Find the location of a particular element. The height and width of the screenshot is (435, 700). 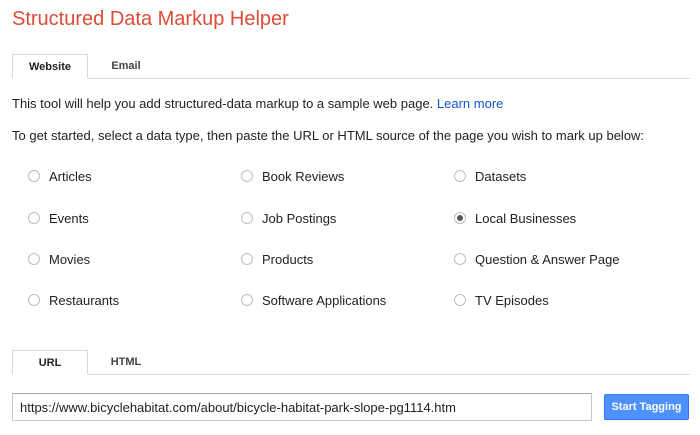

option-label: Question & Answer Page is located at coordinates (547, 259).